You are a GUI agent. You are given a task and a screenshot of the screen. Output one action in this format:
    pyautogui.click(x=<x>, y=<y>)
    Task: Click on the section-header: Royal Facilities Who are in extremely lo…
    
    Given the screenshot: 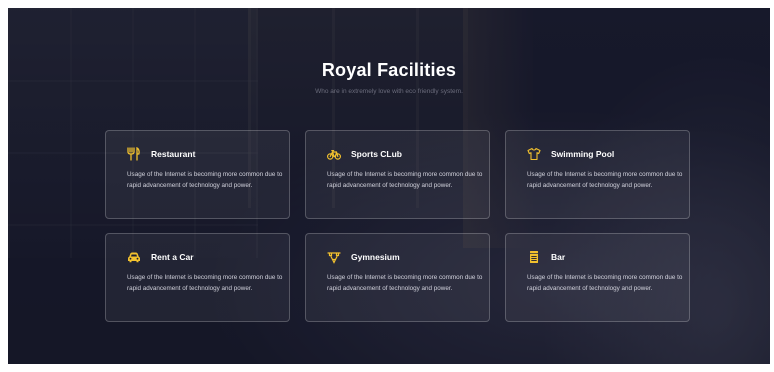 What is the action you would take?
    pyautogui.click(x=389, y=77)
    